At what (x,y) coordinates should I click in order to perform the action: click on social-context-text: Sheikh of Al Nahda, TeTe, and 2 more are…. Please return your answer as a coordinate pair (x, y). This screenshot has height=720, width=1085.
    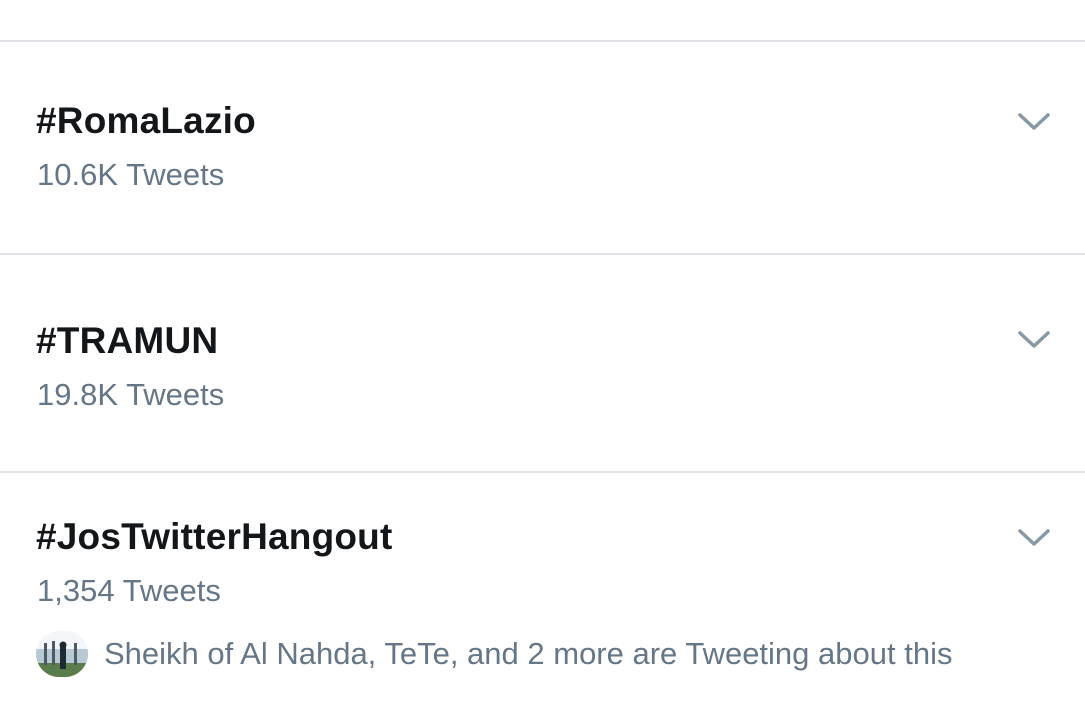
    Looking at the image, I should click on (528, 653).